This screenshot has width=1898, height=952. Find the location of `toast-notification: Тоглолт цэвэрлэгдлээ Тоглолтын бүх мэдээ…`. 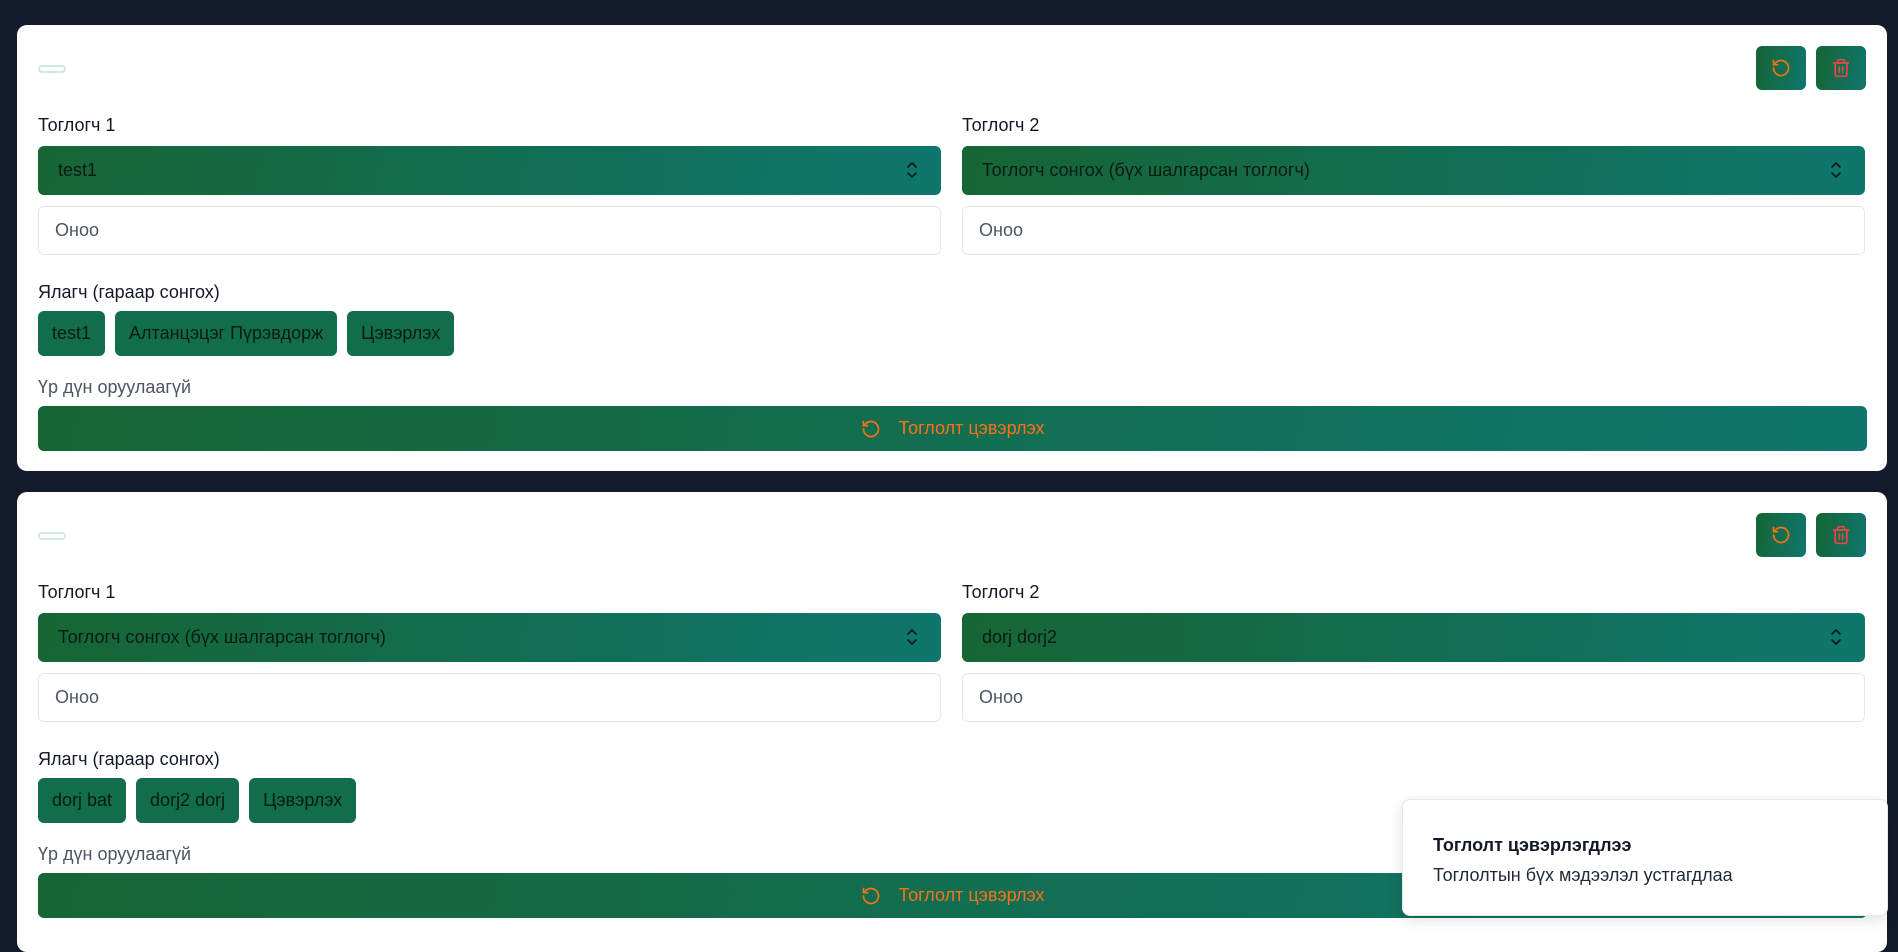

toast-notification: Тоглолт цэвэрлэгдлээ Тоглолтын бүх мэдээ… is located at coordinates (1645, 857).